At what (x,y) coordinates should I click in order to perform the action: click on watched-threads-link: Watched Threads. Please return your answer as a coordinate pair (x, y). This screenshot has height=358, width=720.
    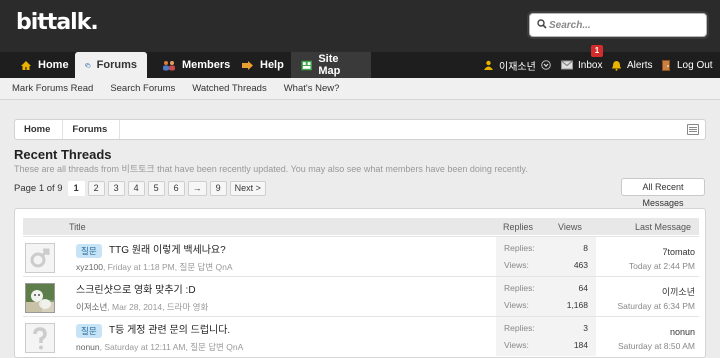
    Looking at the image, I should click on (229, 88).